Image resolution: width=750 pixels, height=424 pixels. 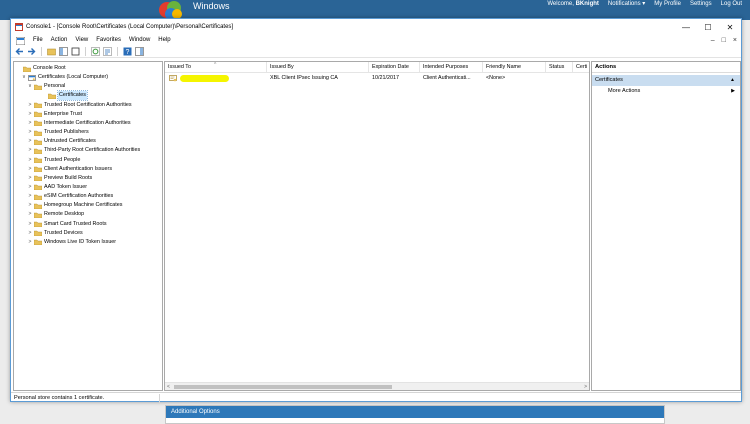 I want to click on horizontal-scrollbar: < >, so click(x=377, y=386).